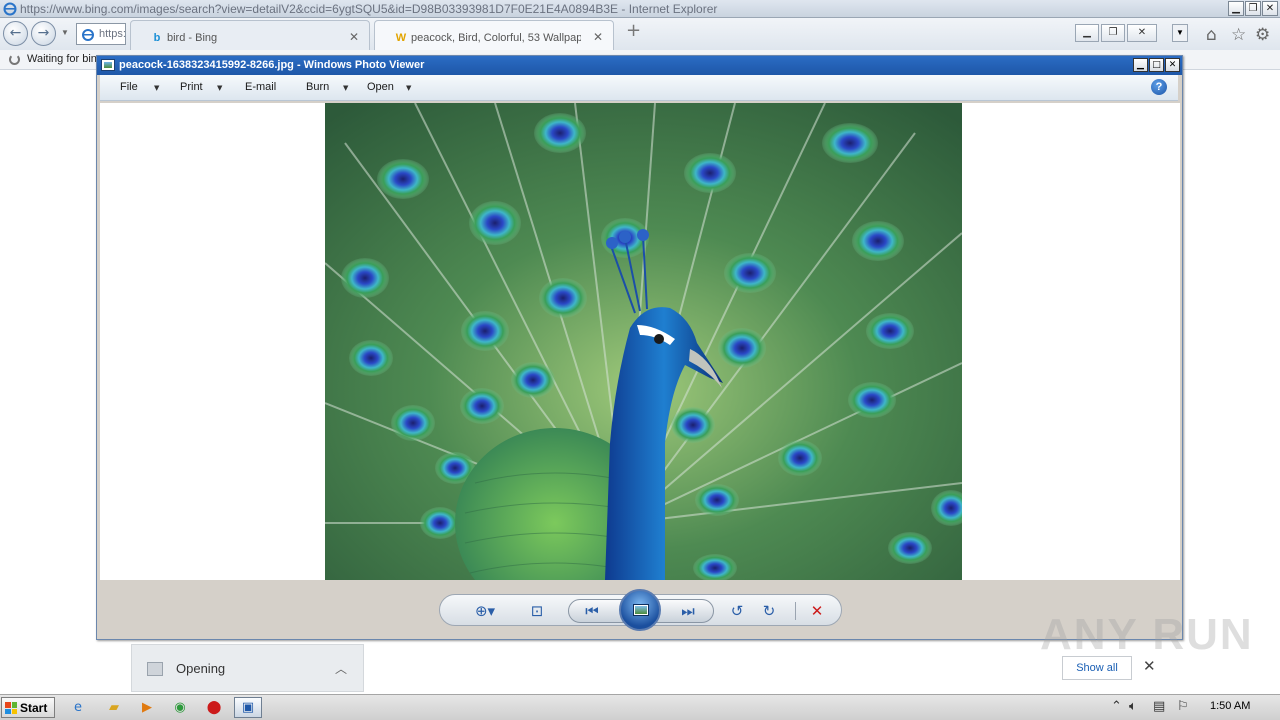 Image resolution: width=1280 pixels, height=720 pixels. I want to click on tab-bird-bing: b bird - Bing ✕, so click(250, 35).